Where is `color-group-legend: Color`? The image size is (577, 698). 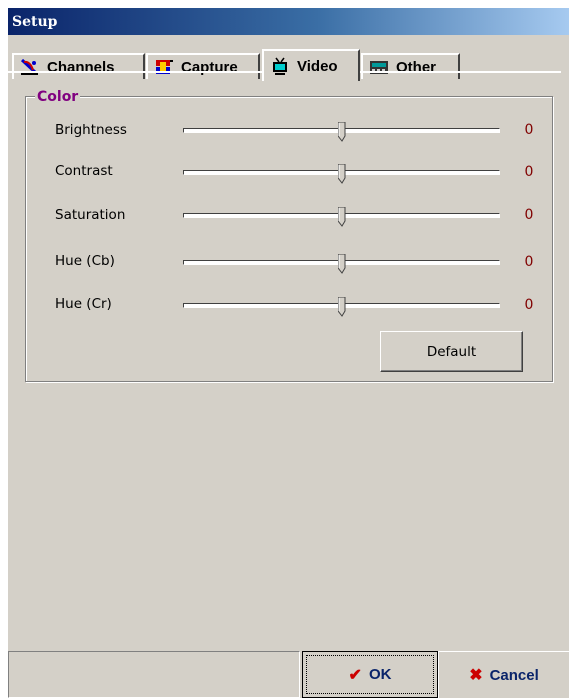
color-group-legend: Color is located at coordinates (58, 97).